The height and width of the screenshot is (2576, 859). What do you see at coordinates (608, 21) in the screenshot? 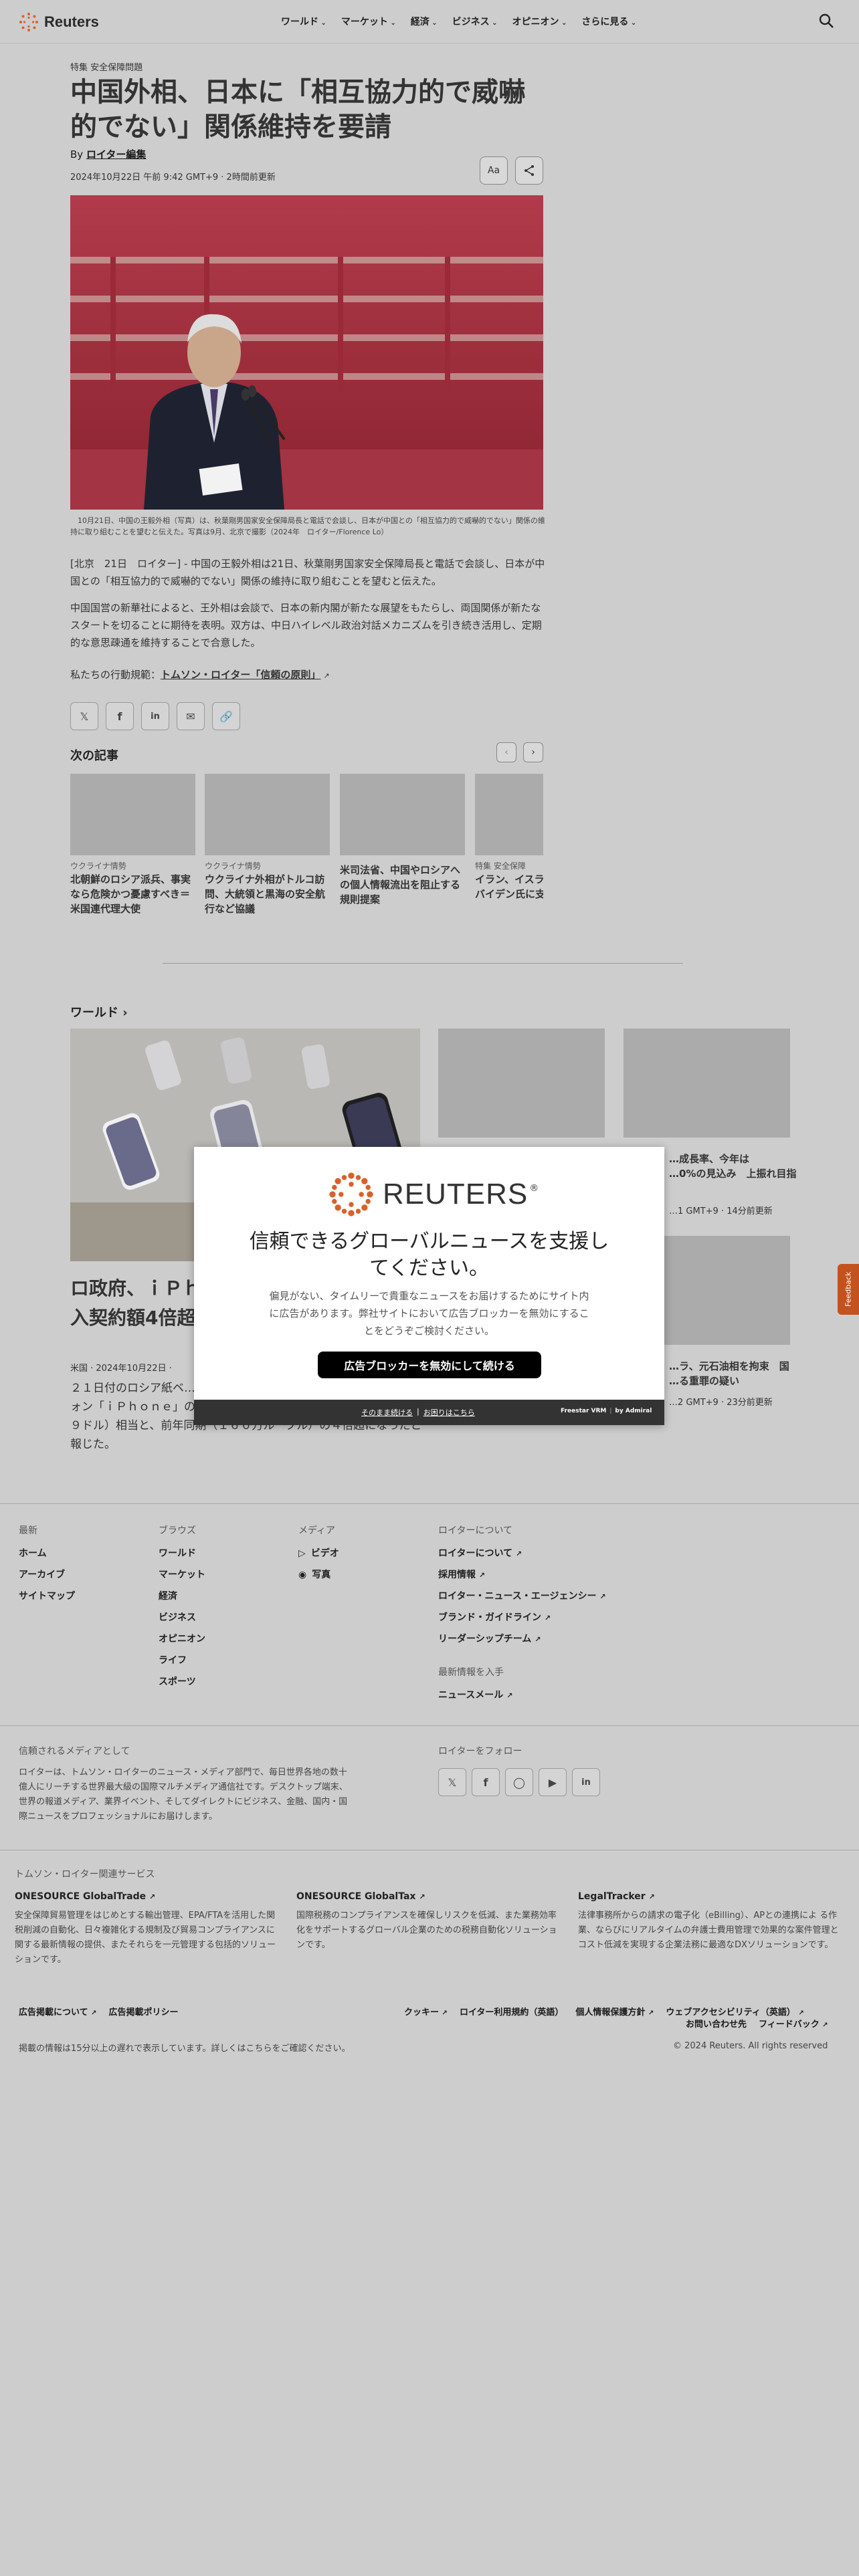
I see `nav-more: さらに見る` at bounding box center [608, 21].